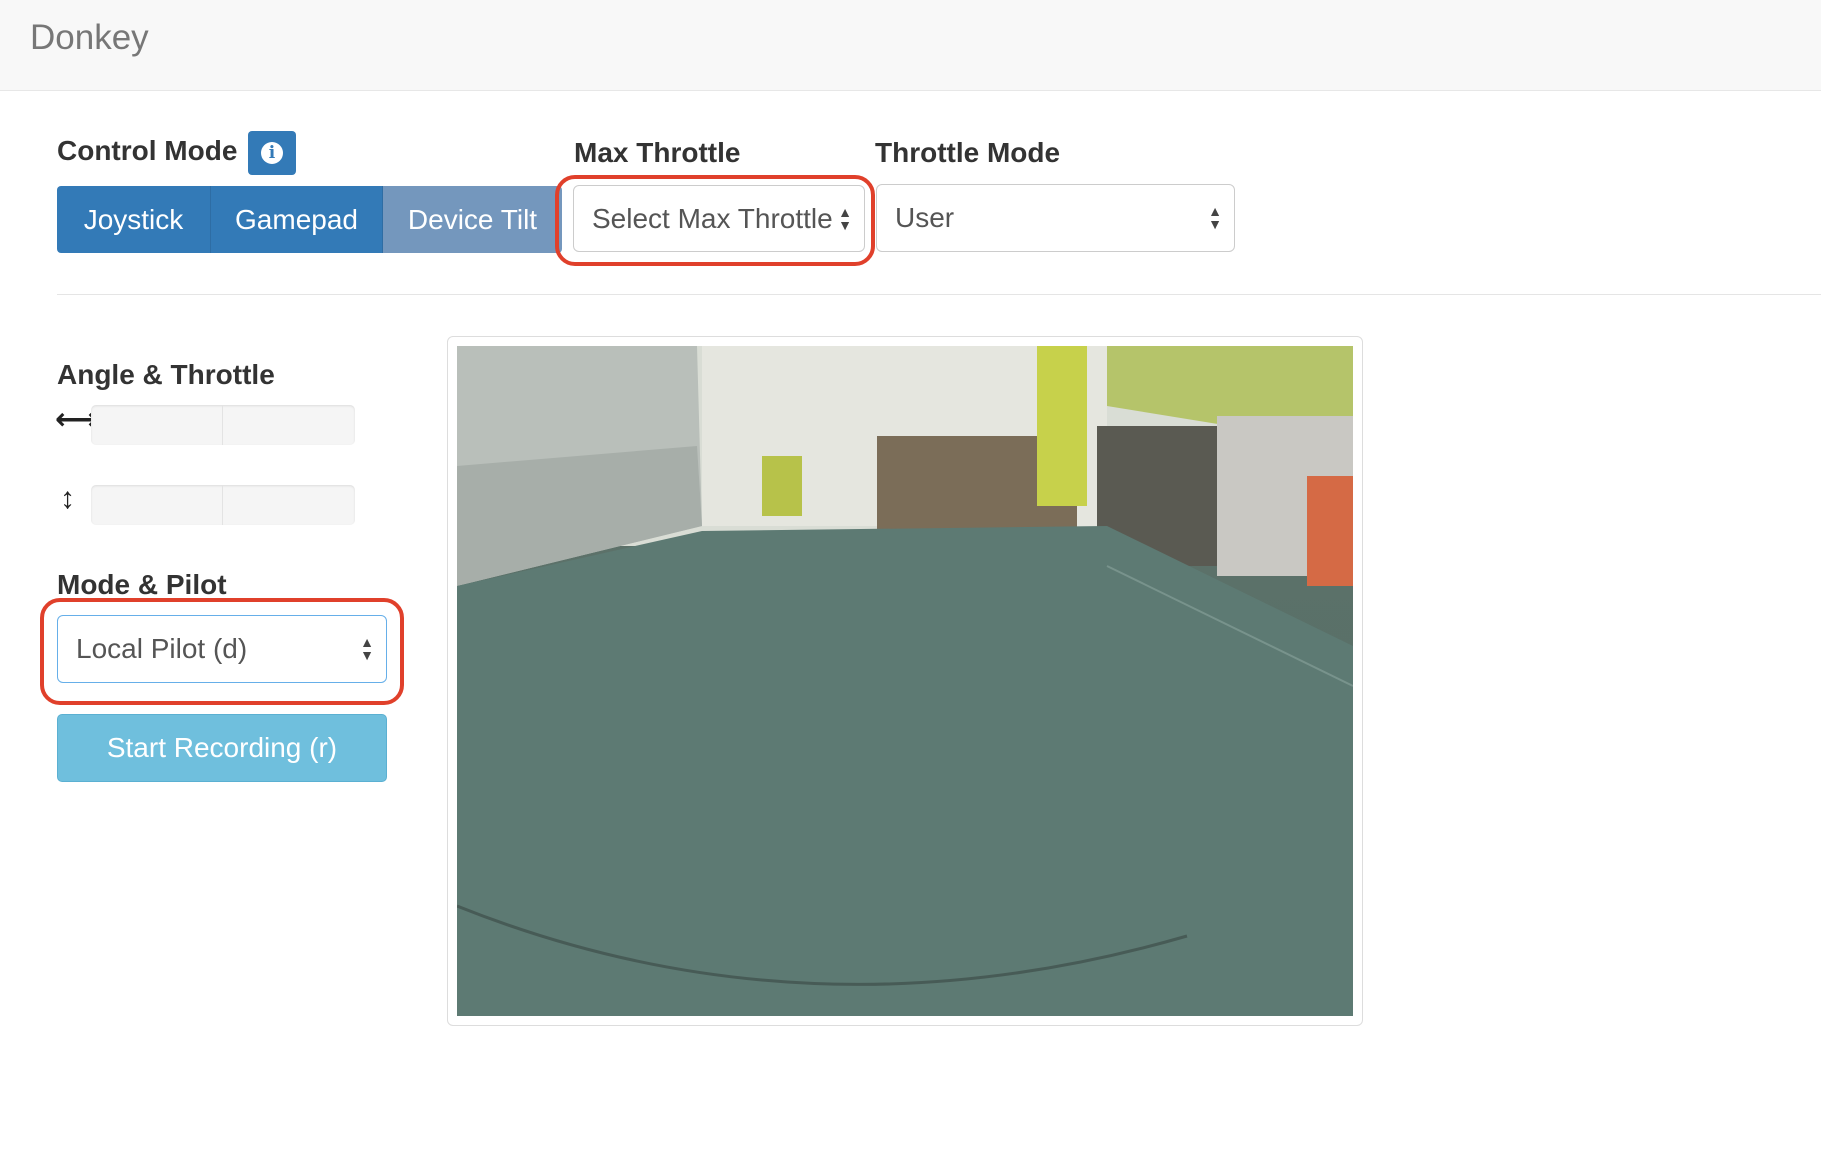  I want to click on info-icon: i, so click(272, 153).